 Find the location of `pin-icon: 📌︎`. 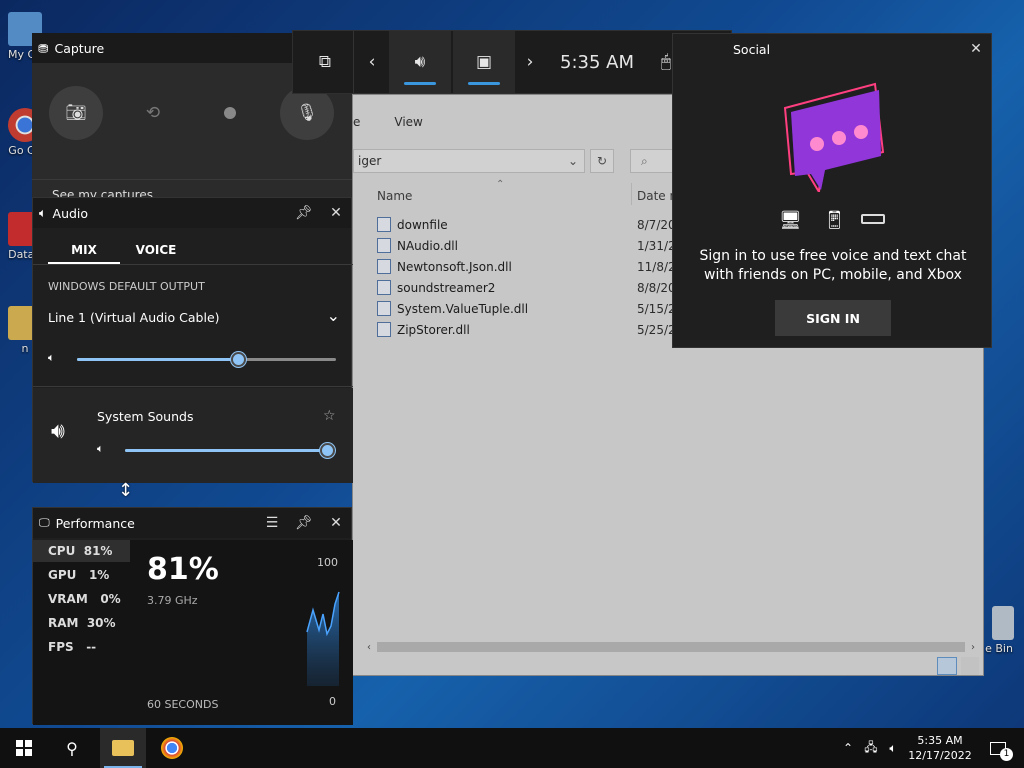

pin-icon: 📌︎ is located at coordinates (304, 523).